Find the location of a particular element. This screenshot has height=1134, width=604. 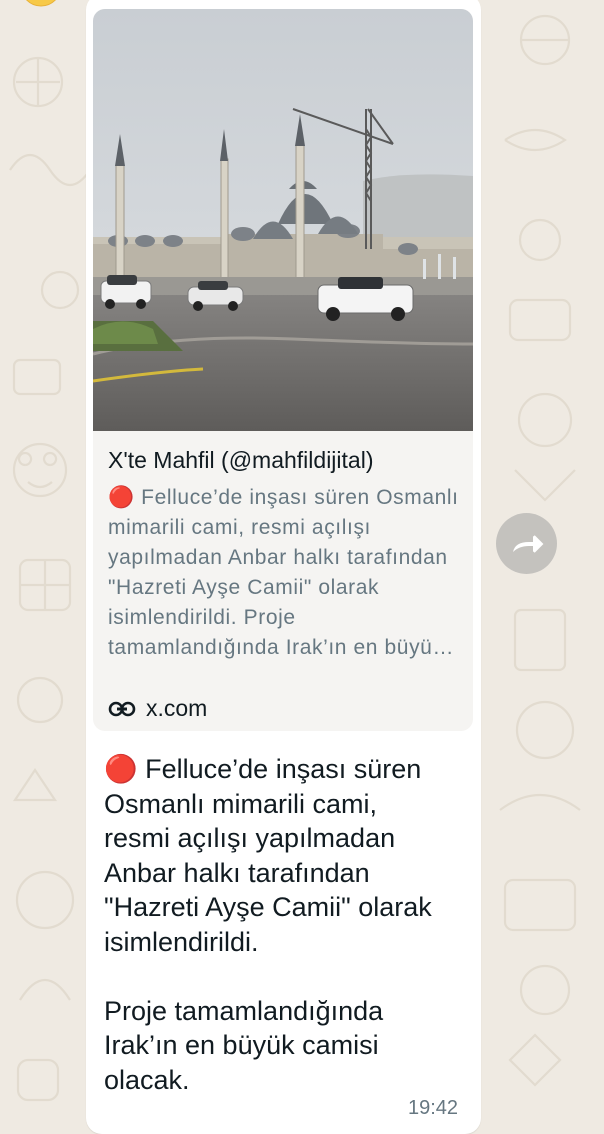

link-icon is located at coordinates (122, 708).